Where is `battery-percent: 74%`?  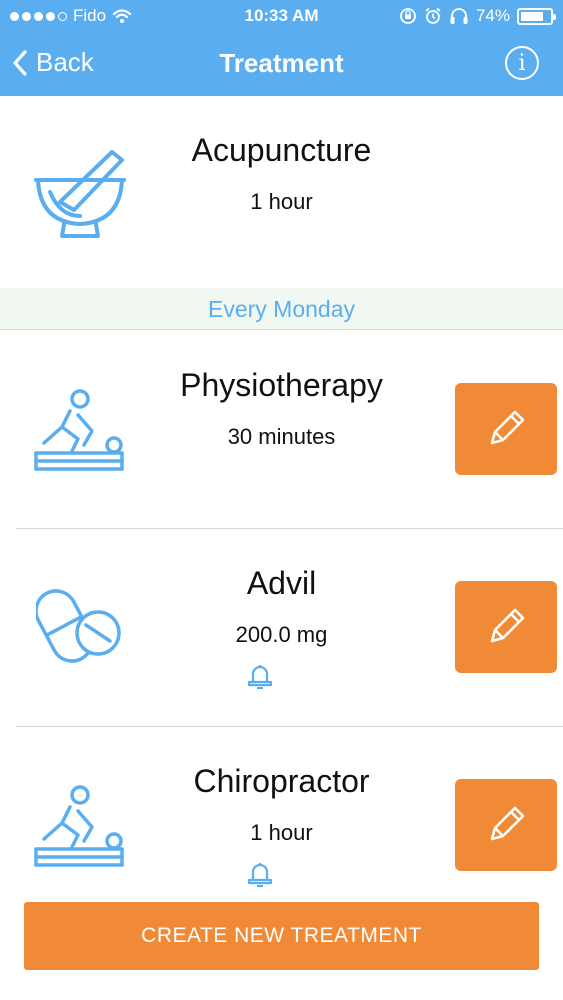
battery-percent: 74% is located at coordinates (492, 15).